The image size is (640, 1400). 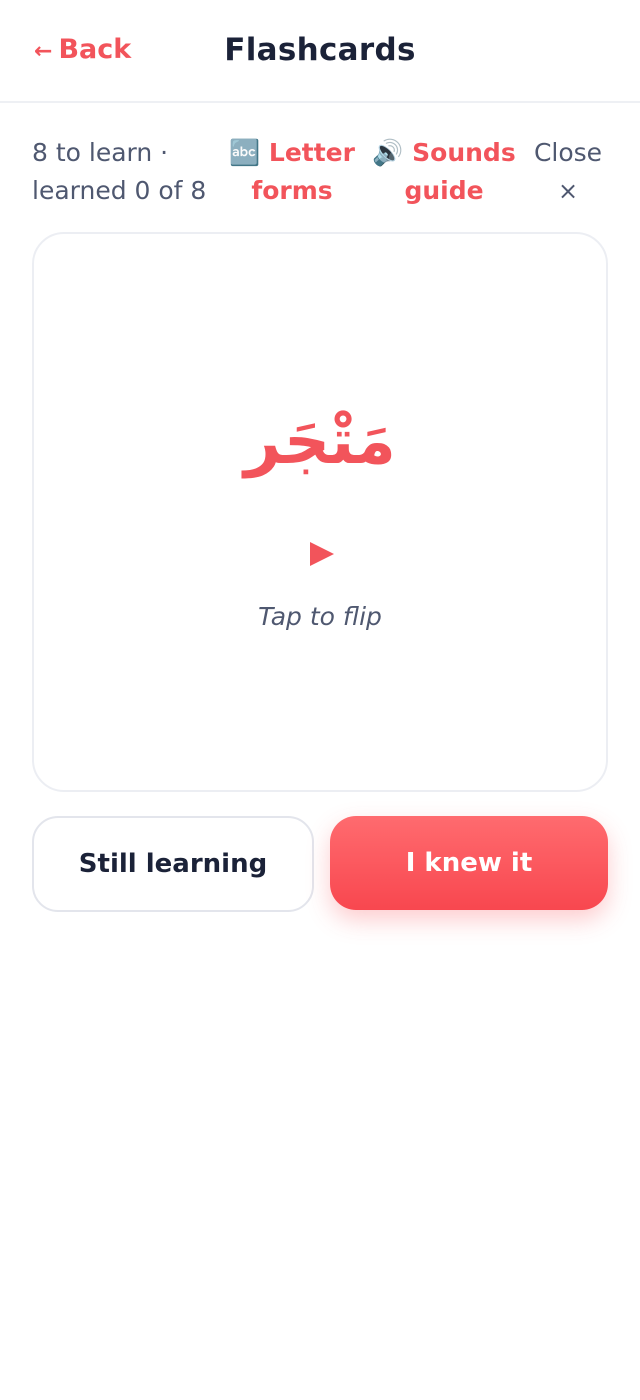 I want to click on progress-learned: learned 0 of 8, so click(x=119, y=190).